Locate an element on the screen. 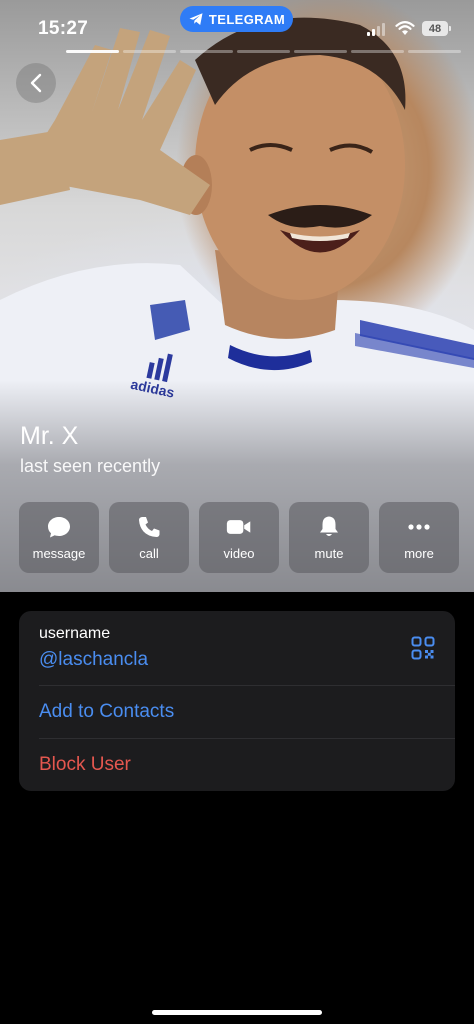 Image resolution: width=474 pixels, height=1024 pixels. add-to-contacts-row: Add to Contacts is located at coordinates (247, 711).